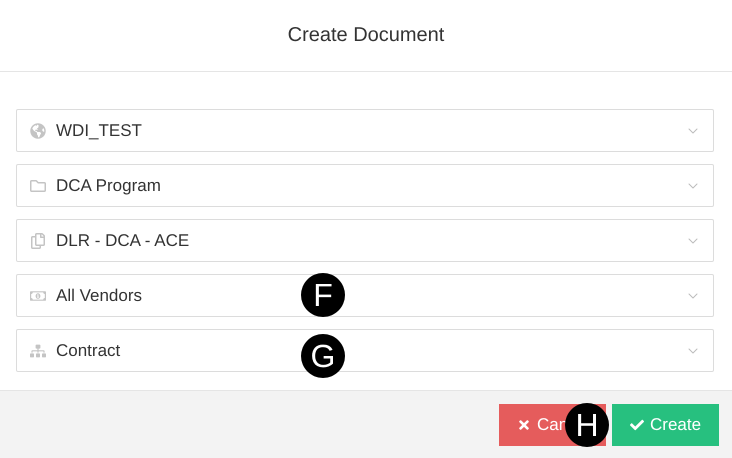 Image resolution: width=732 pixels, height=458 pixels. Describe the element at coordinates (524, 425) in the screenshot. I see `close-icon` at that location.